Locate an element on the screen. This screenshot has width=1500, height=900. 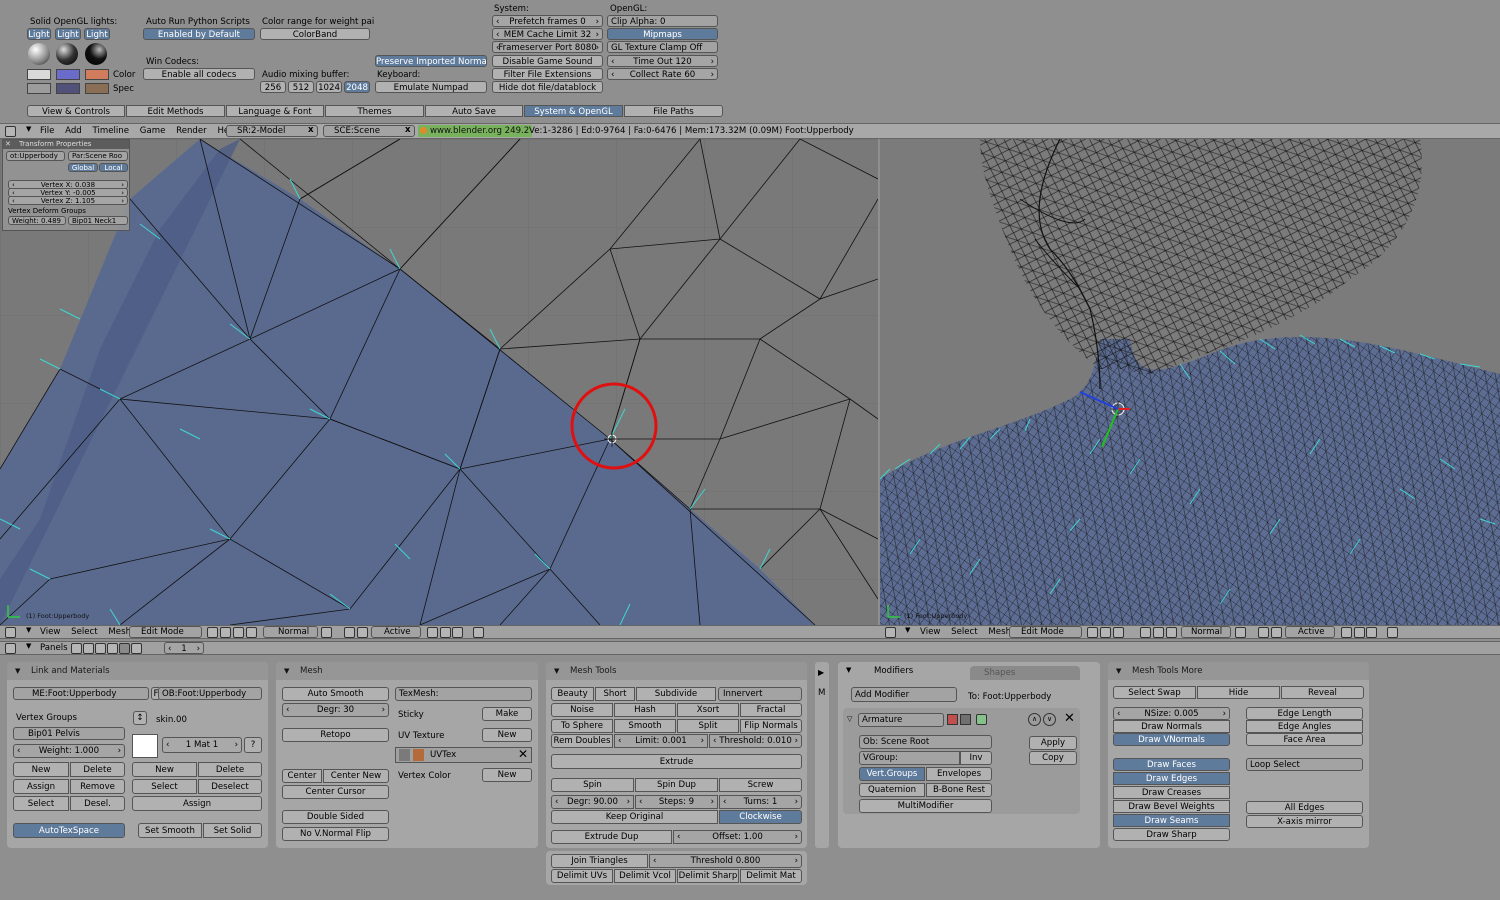
copy-button: Copy is located at coordinates (1053, 758).